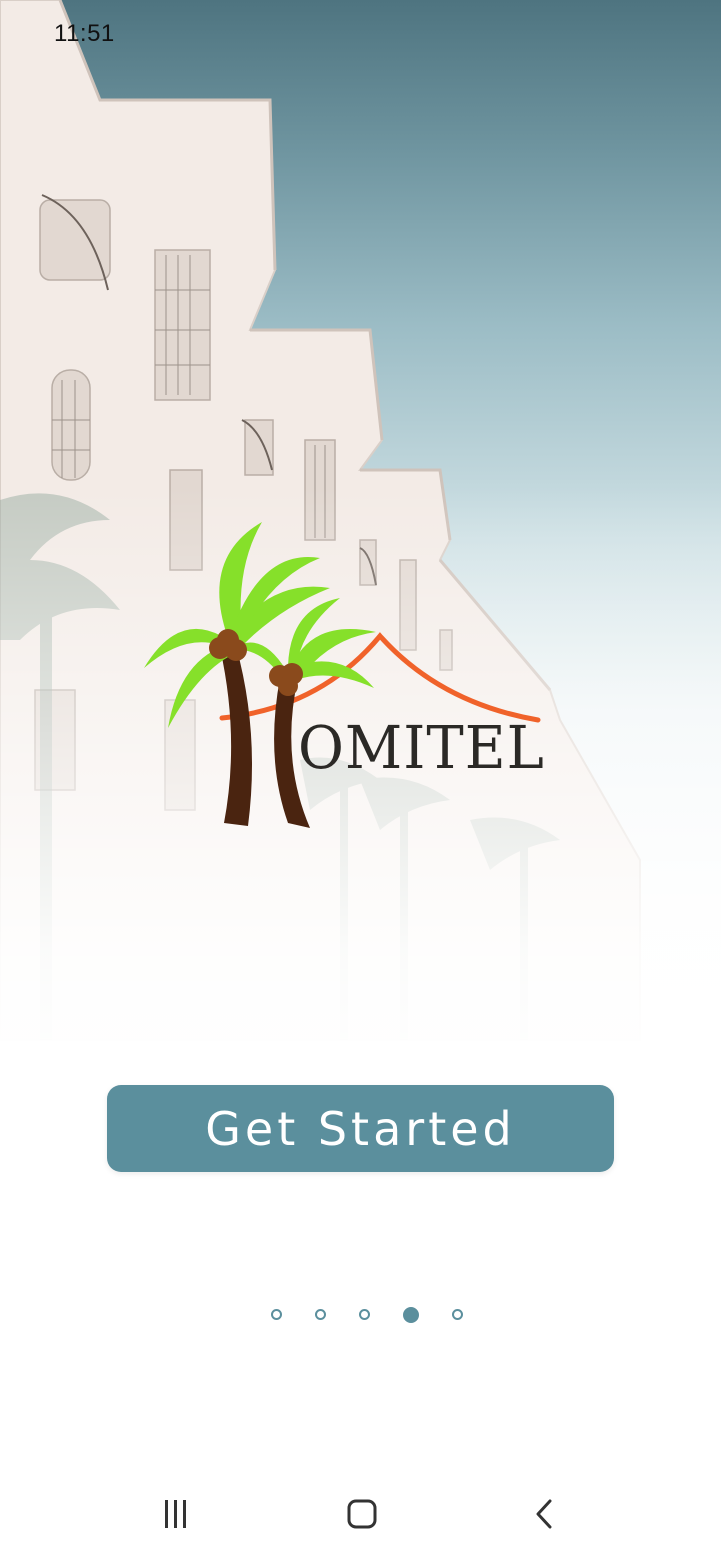 The height and width of the screenshot is (1560, 721). I want to click on recents-icon, so click(175, 1514).